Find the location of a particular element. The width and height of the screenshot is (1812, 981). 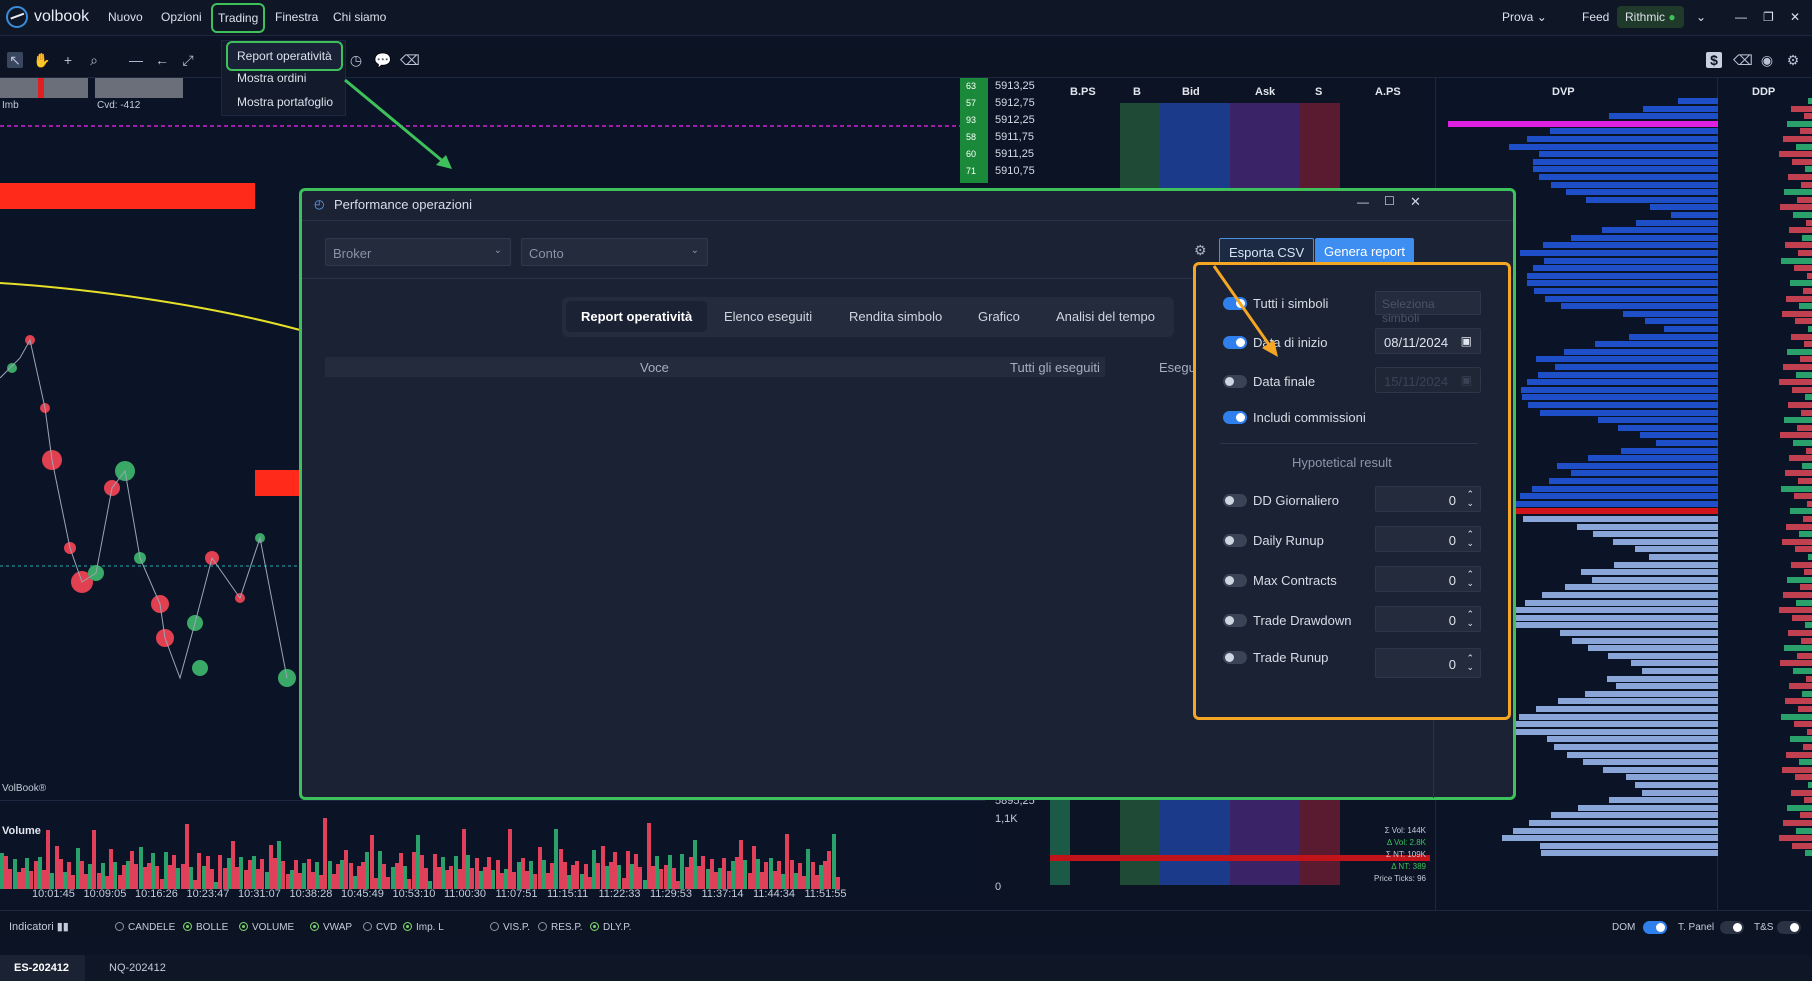

trade-drawdown-input: 0 ⌃ ⌄ is located at coordinates (1428, 619).